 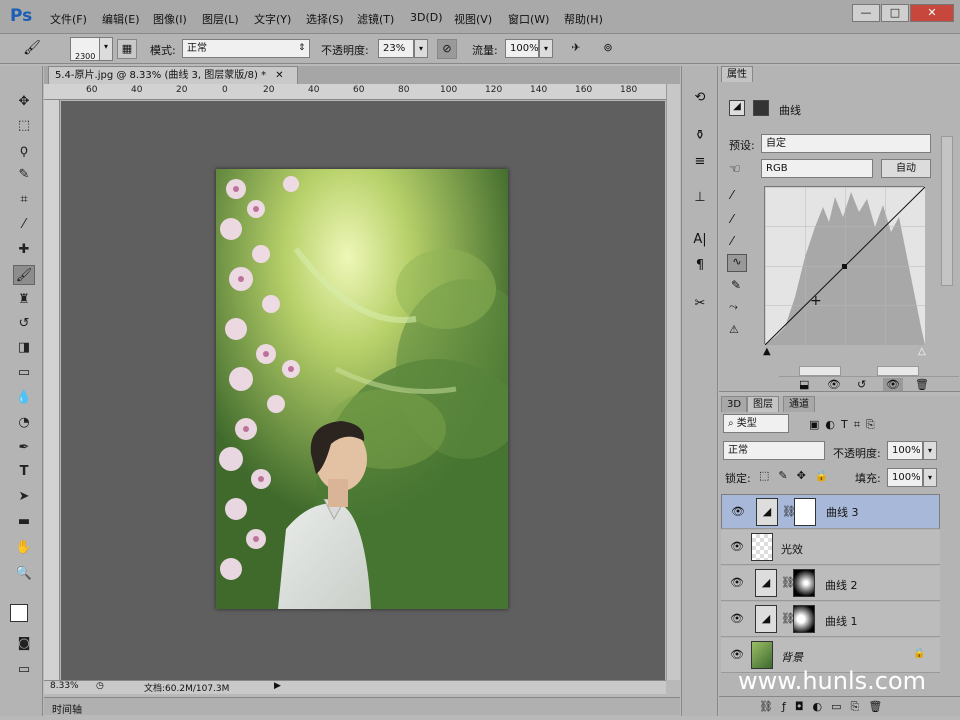 I want to click on visibility-icon: 👁, so click(x=893, y=384).